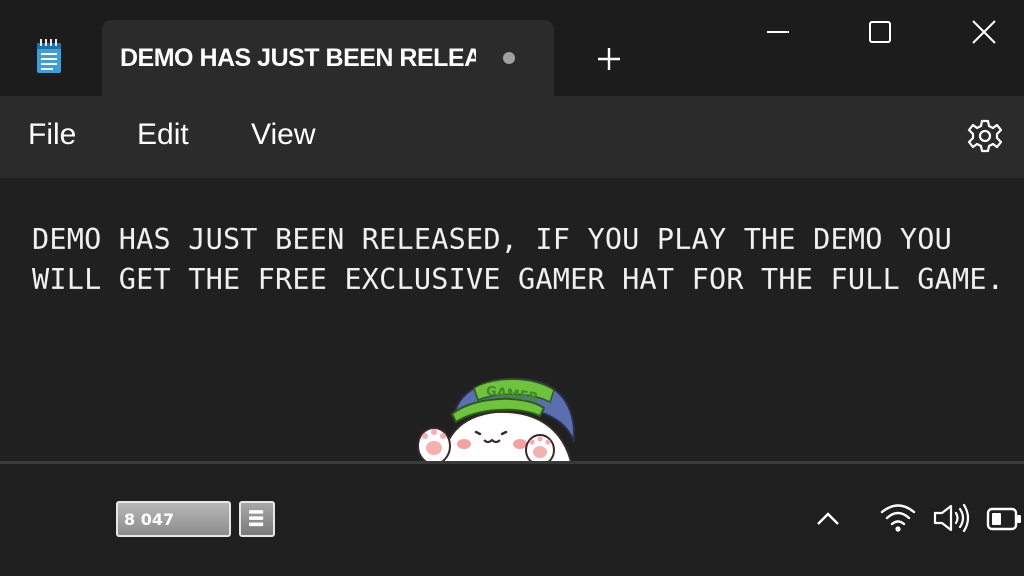  Describe the element at coordinates (163, 135) in the screenshot. I see `menu-edit: Edit` at that location.